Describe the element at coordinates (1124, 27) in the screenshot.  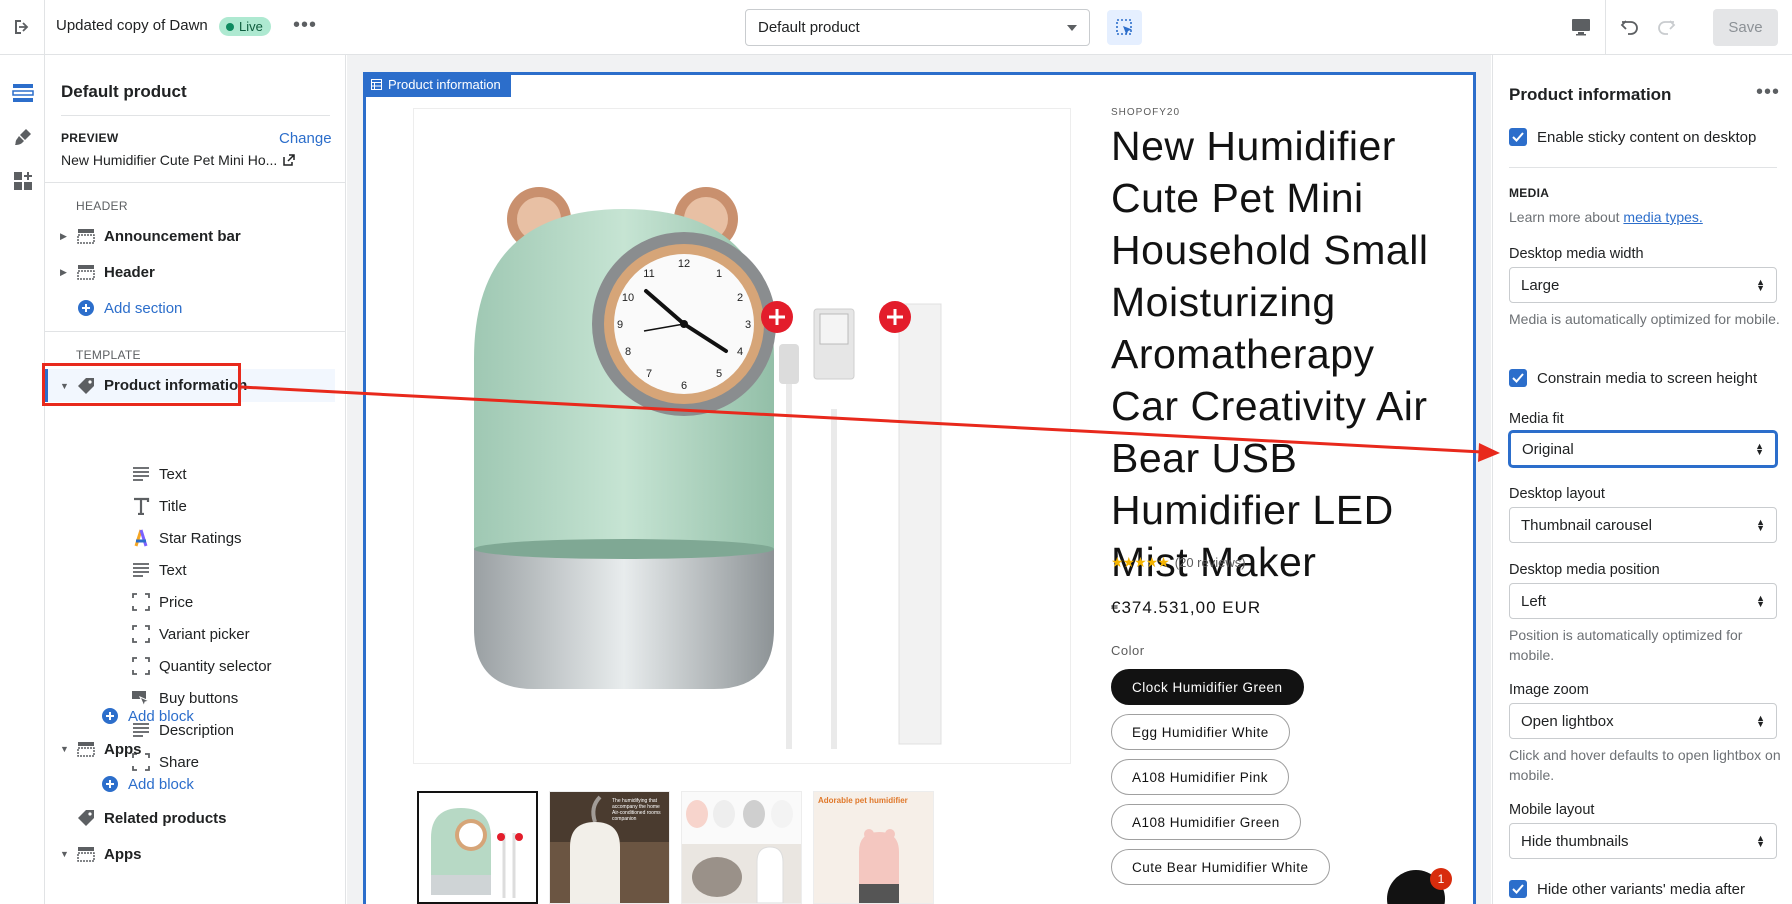
I see `inspector-toggle-button` at that location.